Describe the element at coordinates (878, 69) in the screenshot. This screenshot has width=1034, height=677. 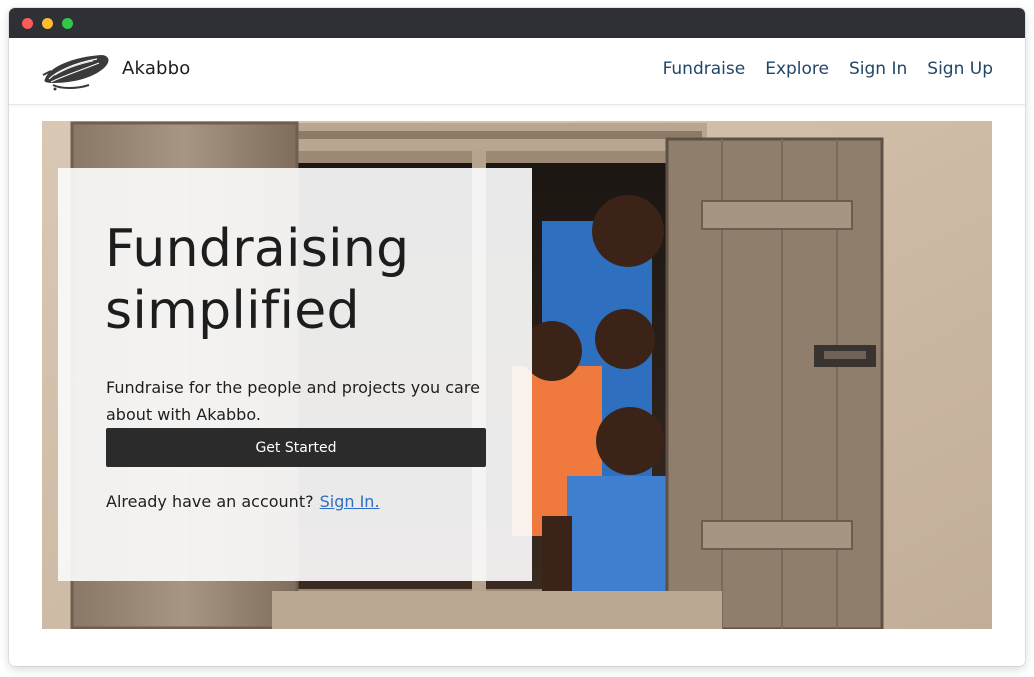
I see `nav-sign-in: Sign In` at that location.